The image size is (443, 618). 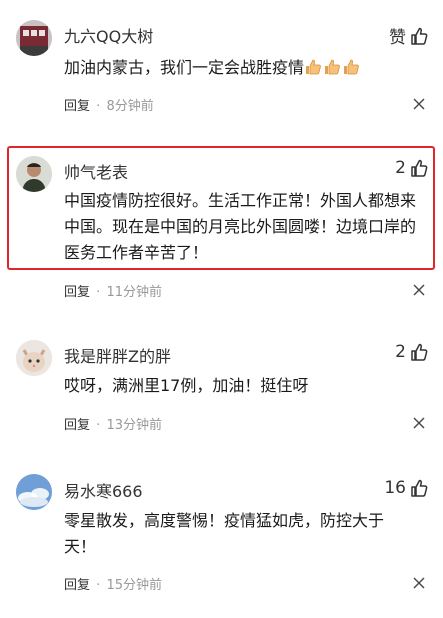 What do you see at coordinates (108, 35) in the screenshot?
I see `comment-author: 九六QQ大树` at bounding box center [108, 35].